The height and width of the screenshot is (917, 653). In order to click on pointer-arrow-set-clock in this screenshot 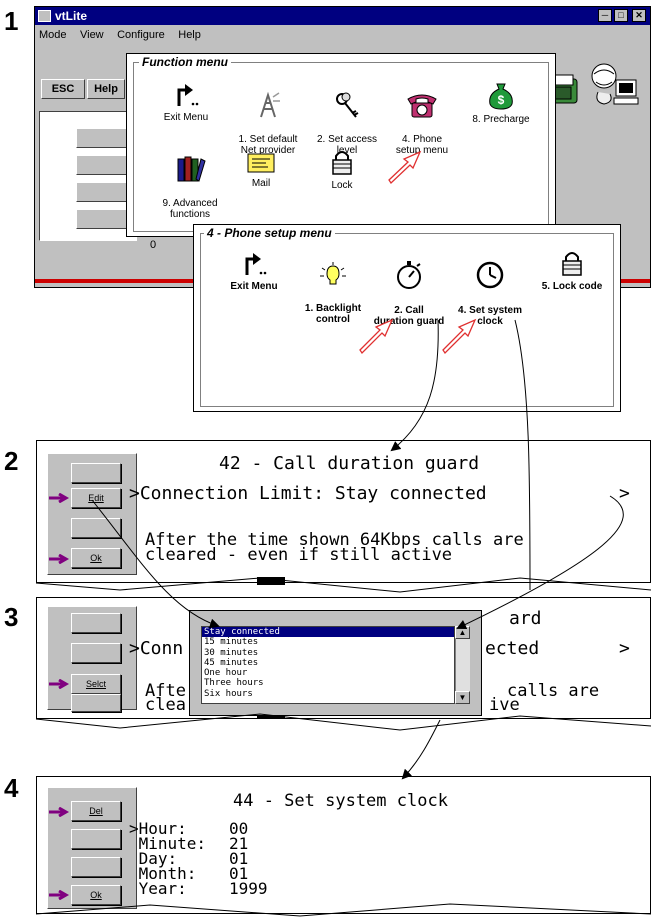, I will do `click(459, 336)`.